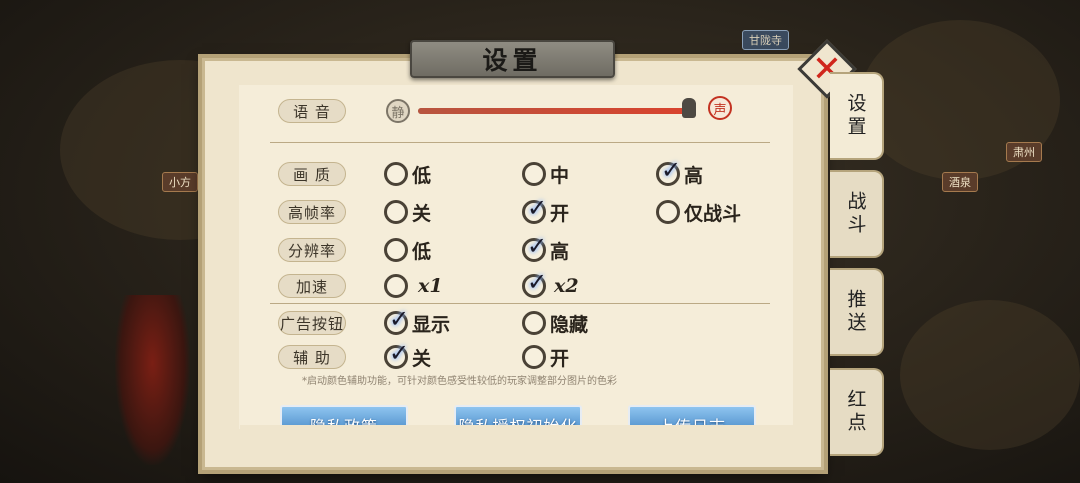 The width and height of the screenshot is (1080, 483). I want to click on tab-push-label: 推送, so click(855, 312).